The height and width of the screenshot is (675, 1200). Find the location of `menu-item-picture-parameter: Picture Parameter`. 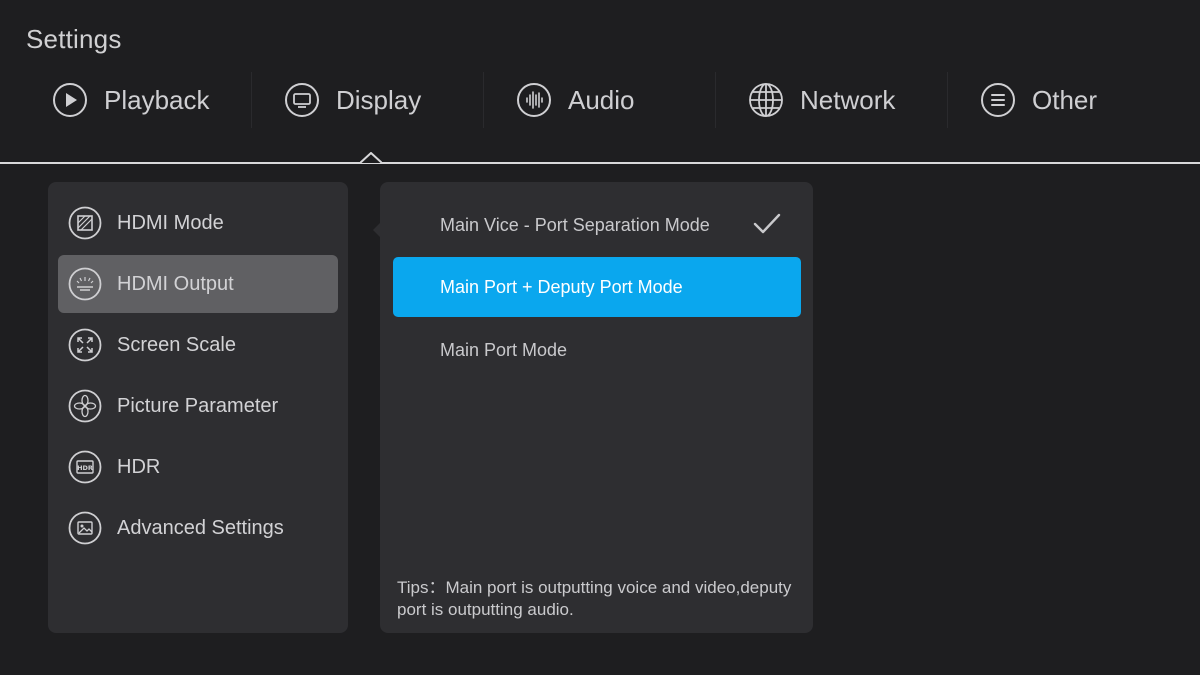

menu-item-picture-parameter: Picture Parameter is located at coordinates (198, 406).